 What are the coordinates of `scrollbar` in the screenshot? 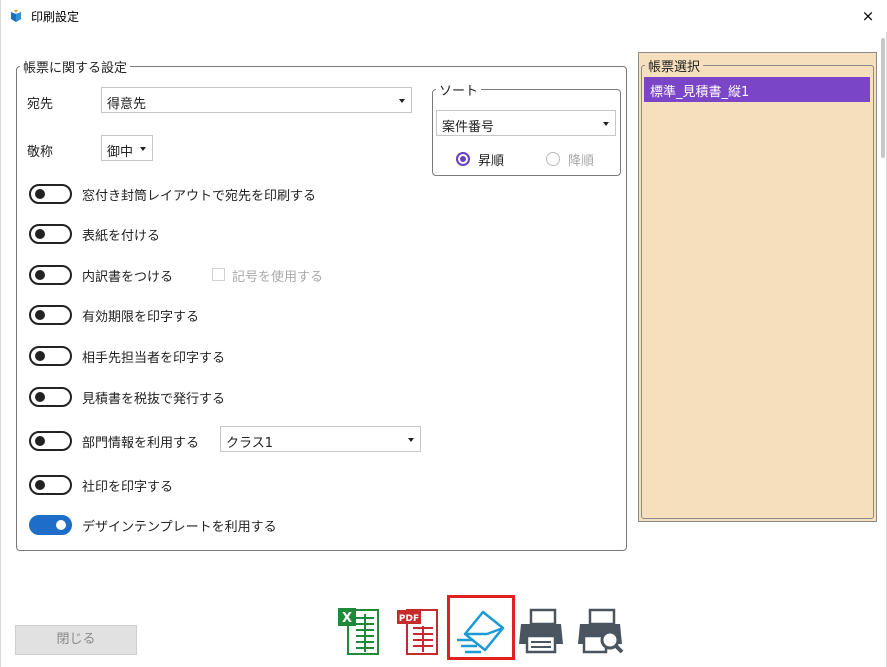 It's located at (883, 99).